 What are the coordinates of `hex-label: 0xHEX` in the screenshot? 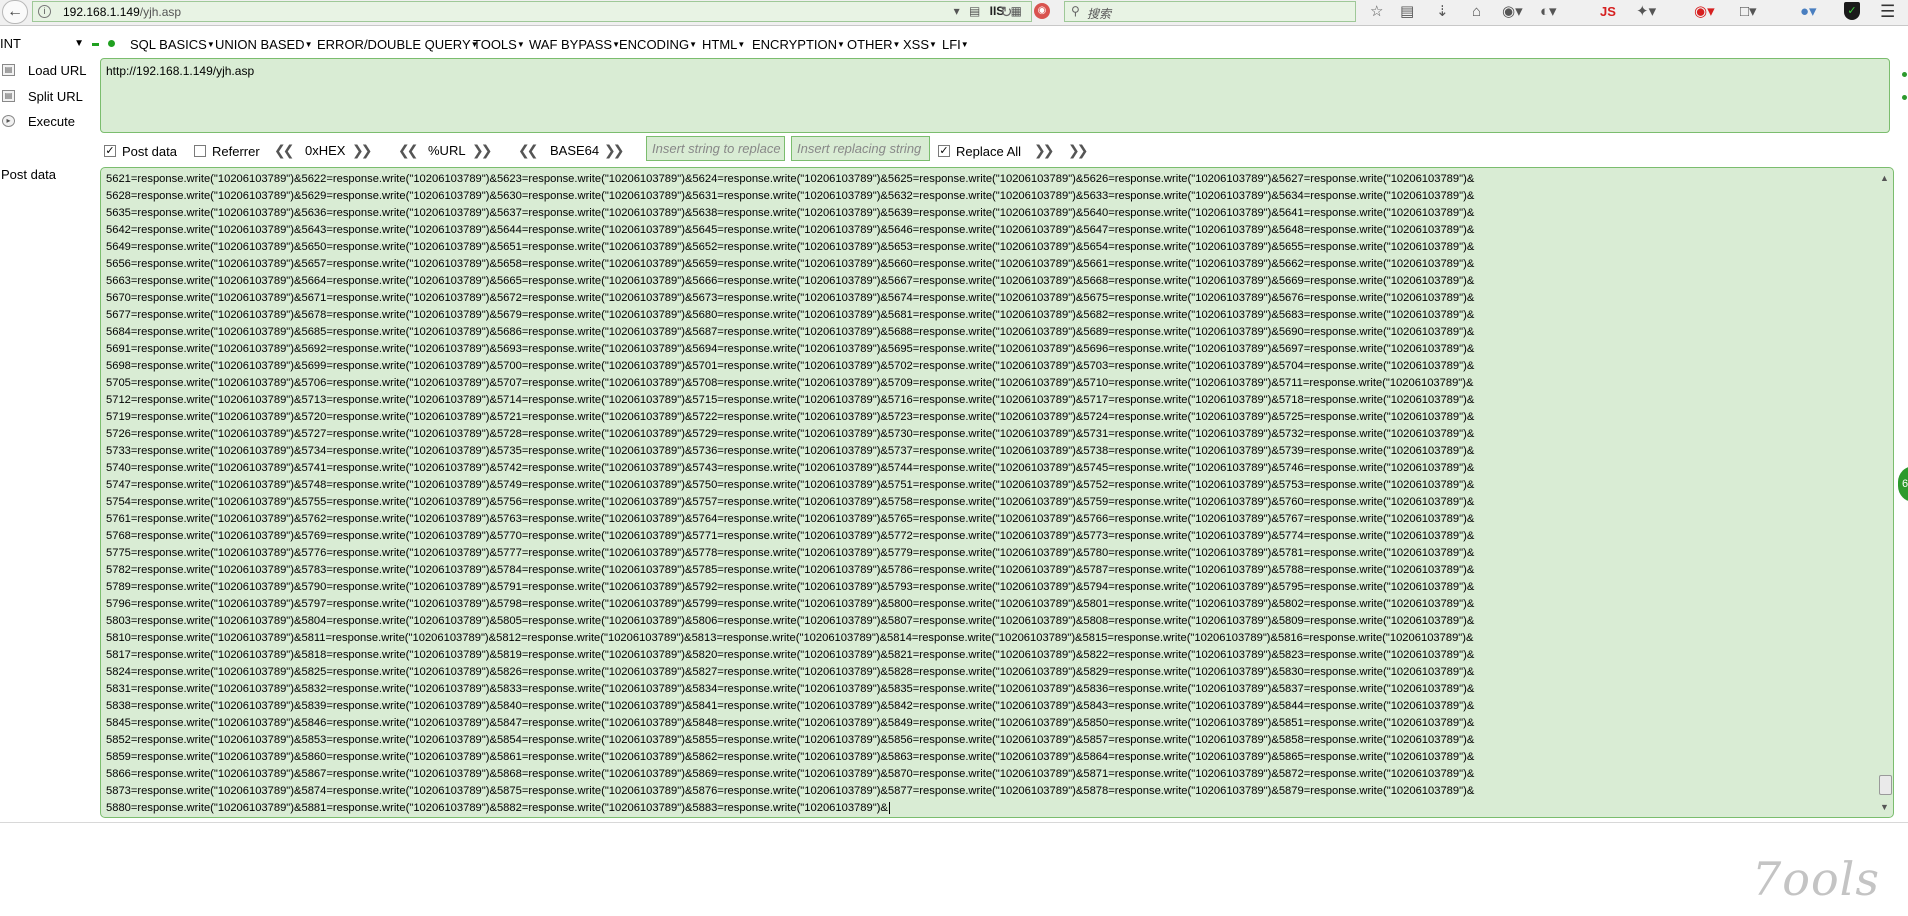 It's located at (325, 150).